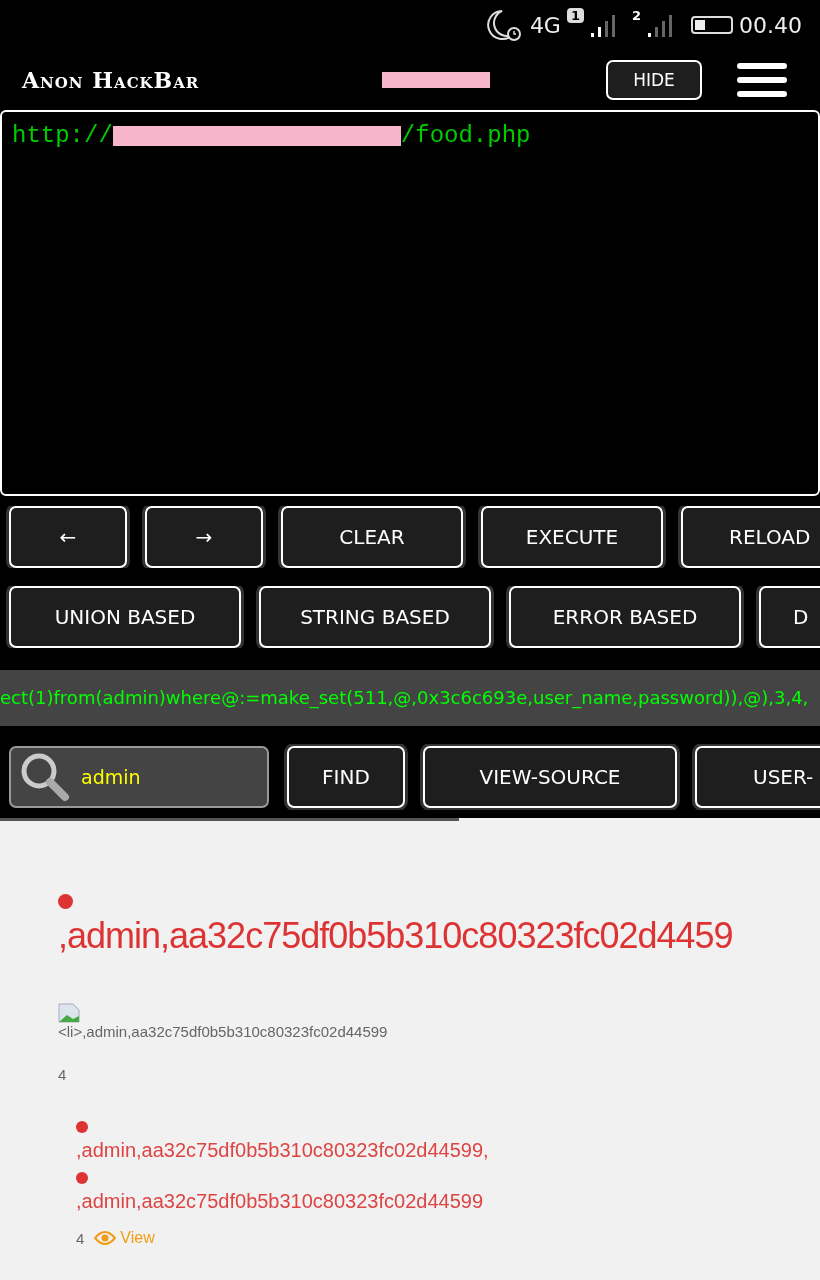 Image resolution: width=820 pixels, height=1280 pixels. What do you see at coordinates (111, 80) in the screenshot?
I see `app-title: Anon HackBar` at bounding box center [111, 80].